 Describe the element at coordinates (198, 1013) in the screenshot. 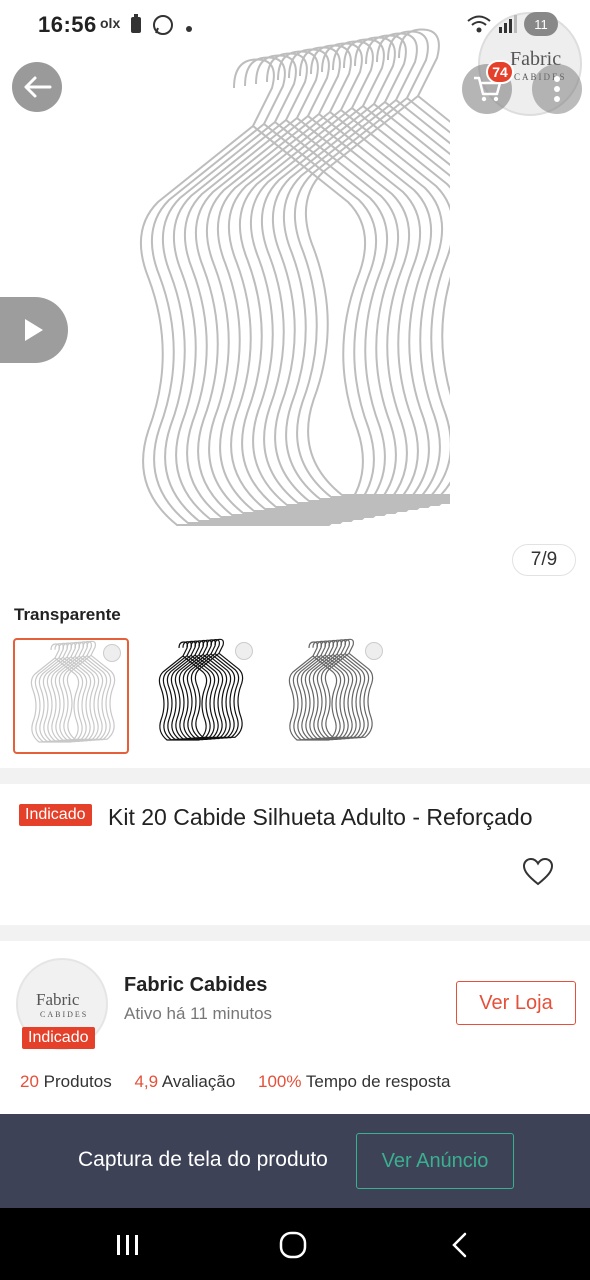

I see `store-active-status: Ativo há 11 minutos` at that location.